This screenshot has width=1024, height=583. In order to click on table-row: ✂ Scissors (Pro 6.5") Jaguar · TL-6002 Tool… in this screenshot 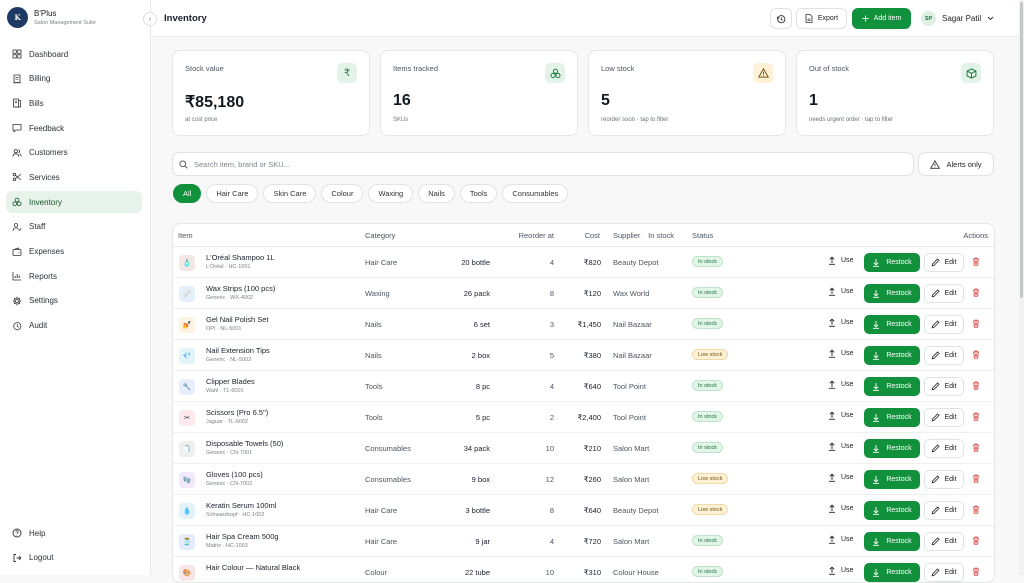, I will do `click(583, 417)`.